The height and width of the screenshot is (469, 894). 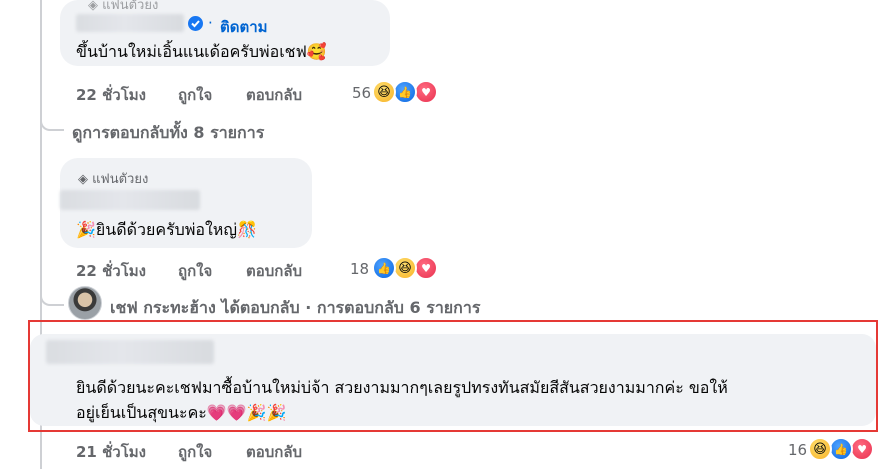 I want to click on comment-text-2: 🎉ยินดีด้วยครับพ่อใหญ่🎊, so click(x=166, y=230).